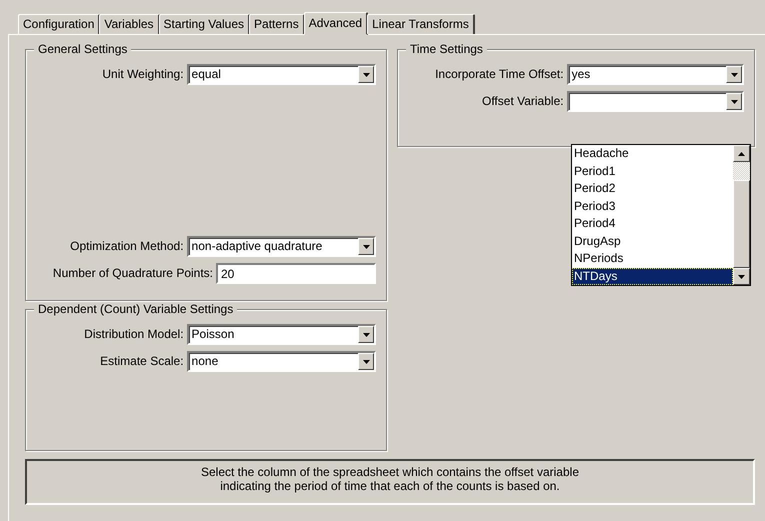 This screenshot has width=765, height=521. What do you see at coordinates (652, 259) in the screenshot?
I see `list-option: NPeriods` at bounding box center [652, 259].